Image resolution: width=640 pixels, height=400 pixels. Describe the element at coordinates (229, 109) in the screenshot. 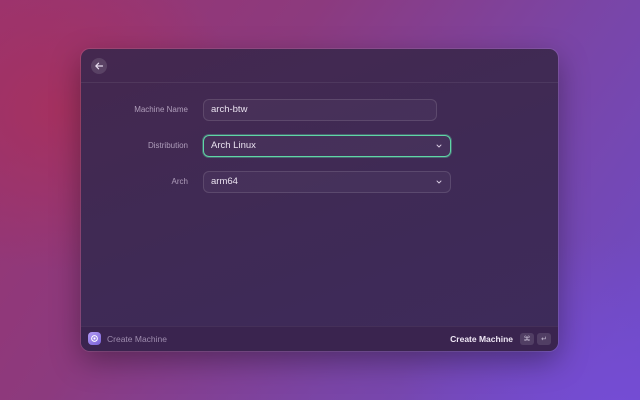

I see `machine-name-value: arch-btw` at that location.